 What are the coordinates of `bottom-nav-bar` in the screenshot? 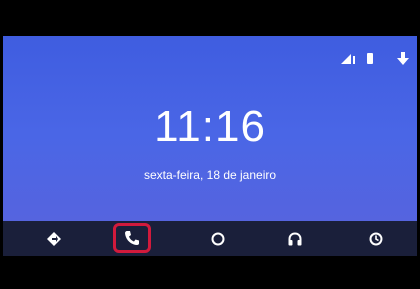 It's located at (210, 238).